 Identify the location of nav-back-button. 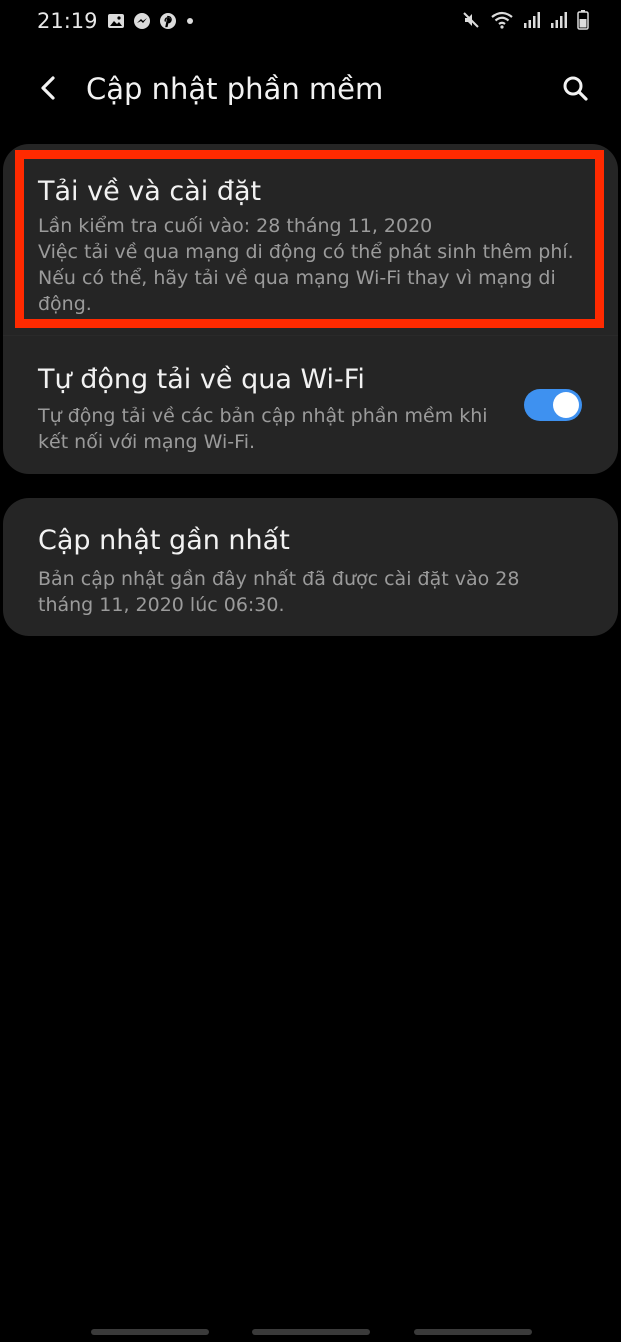
(473, 1332).